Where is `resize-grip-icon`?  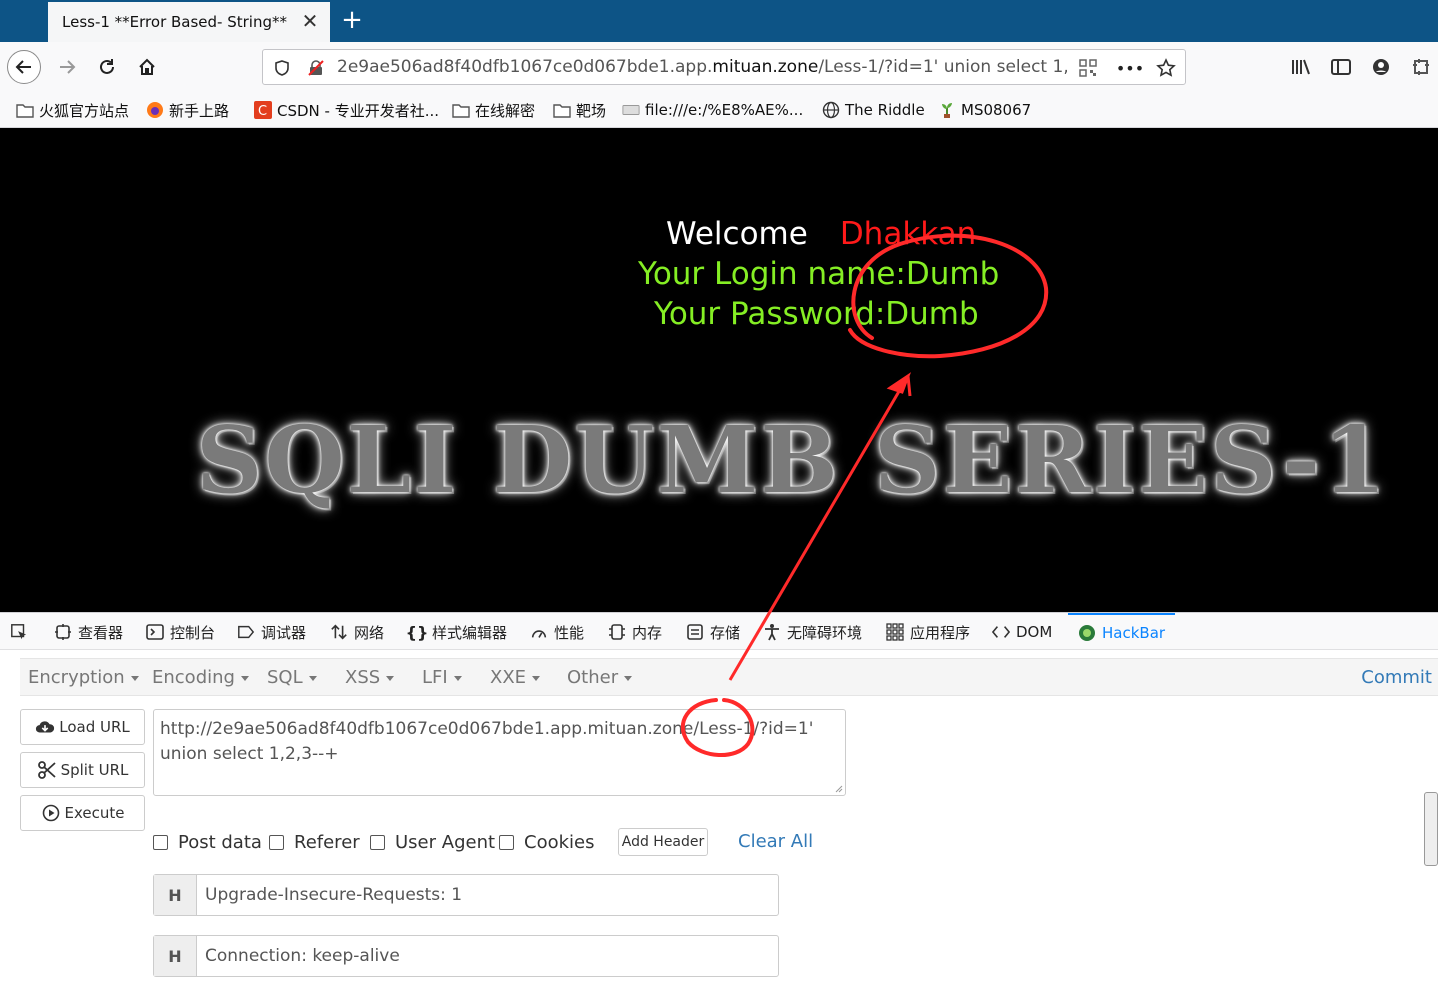 resize-grip-icon is located at coordinates (838, 788).